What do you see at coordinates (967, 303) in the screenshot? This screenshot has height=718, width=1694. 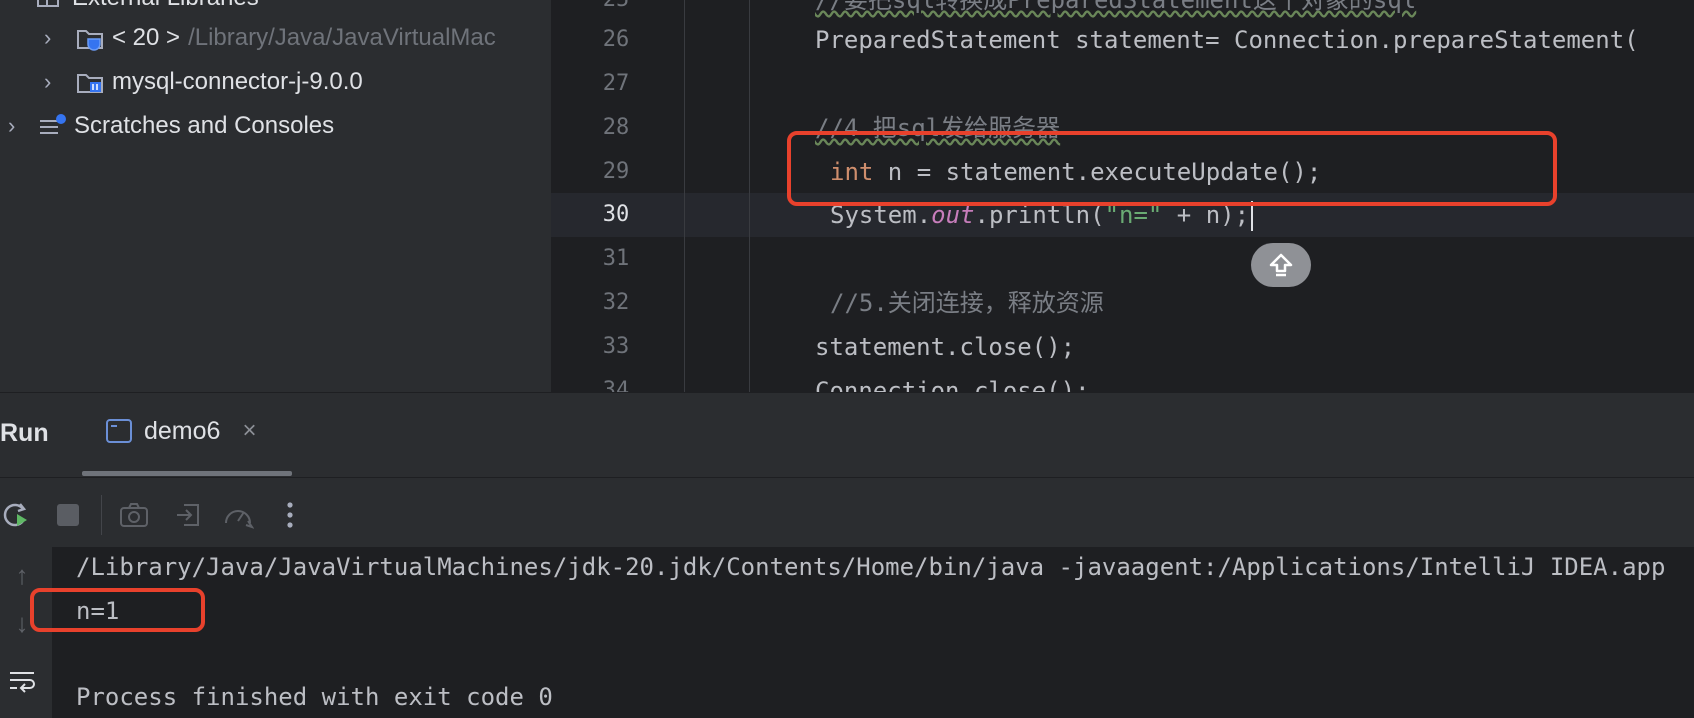 I see `code-line: //5.关闭连接，释放资源` at bounding box center [967, 303].